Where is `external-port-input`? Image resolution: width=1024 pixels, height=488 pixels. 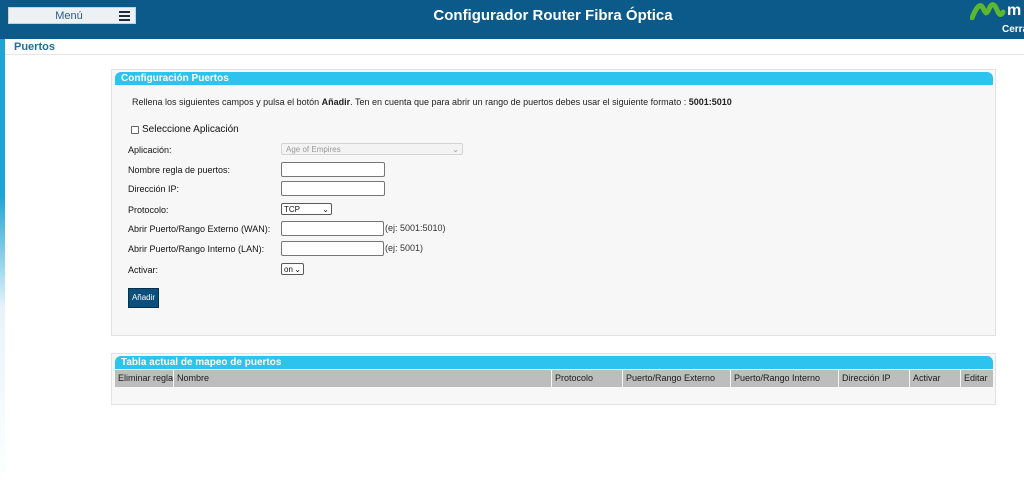
external-port-input is located at coordinates (332, 228).